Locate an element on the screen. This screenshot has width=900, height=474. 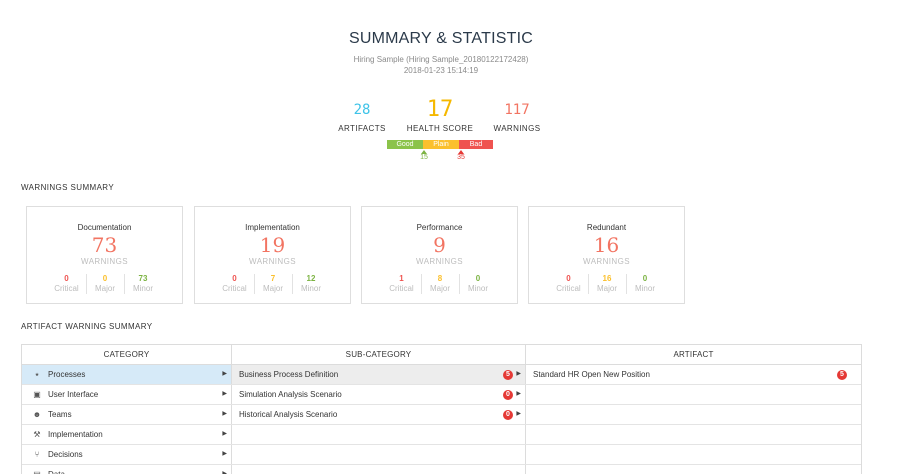
warning-card-title: Performance is located at coordinates (439, 227).